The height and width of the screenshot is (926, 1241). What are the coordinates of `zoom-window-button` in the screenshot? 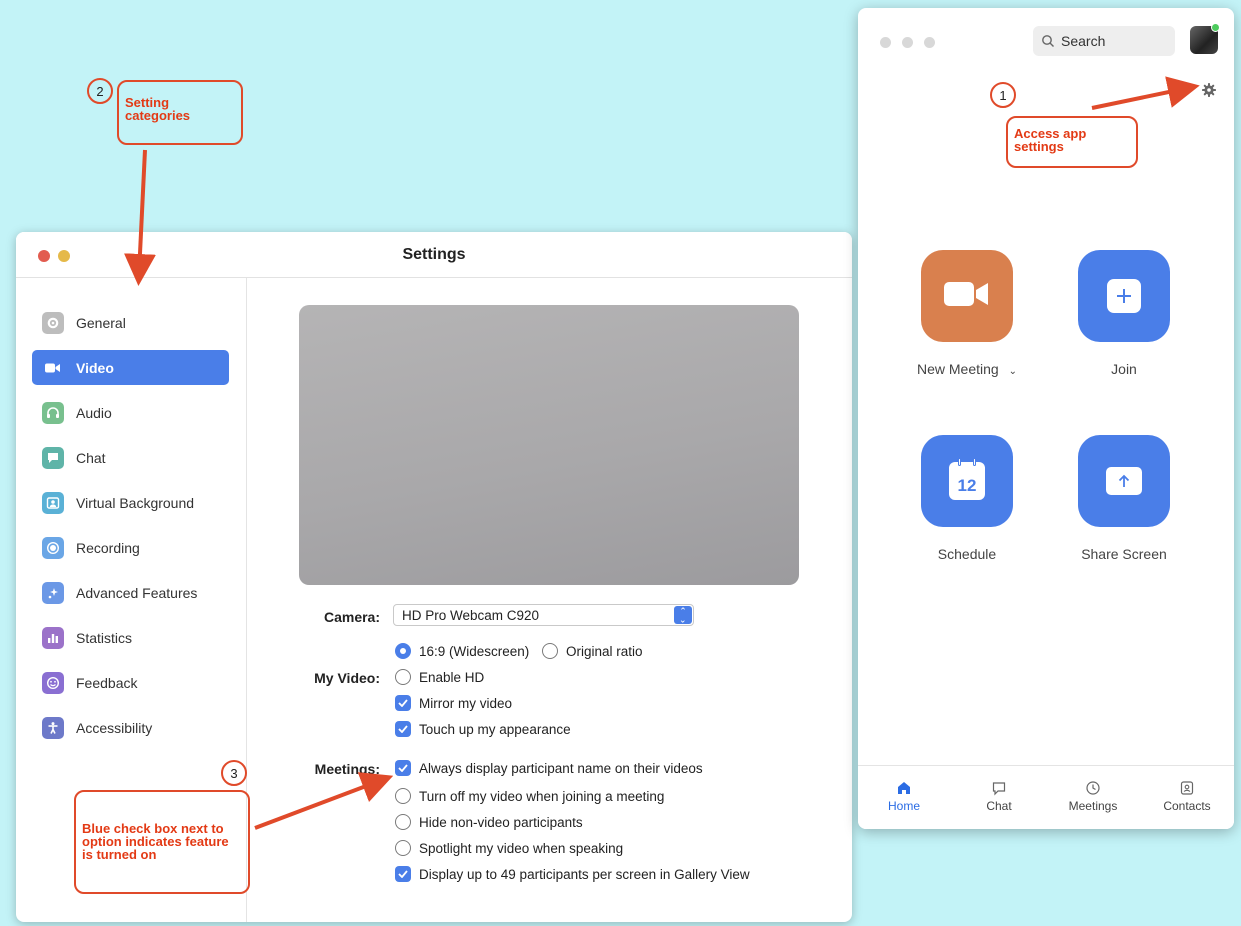 It's located at (929, 42).